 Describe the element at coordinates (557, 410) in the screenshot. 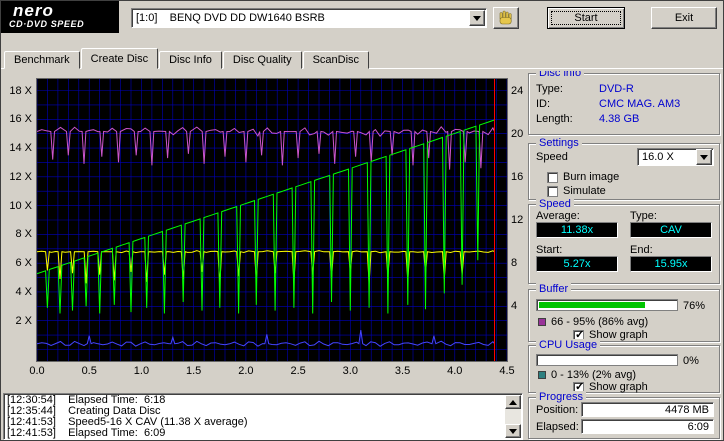

I see `position-label: Position:` at that location.